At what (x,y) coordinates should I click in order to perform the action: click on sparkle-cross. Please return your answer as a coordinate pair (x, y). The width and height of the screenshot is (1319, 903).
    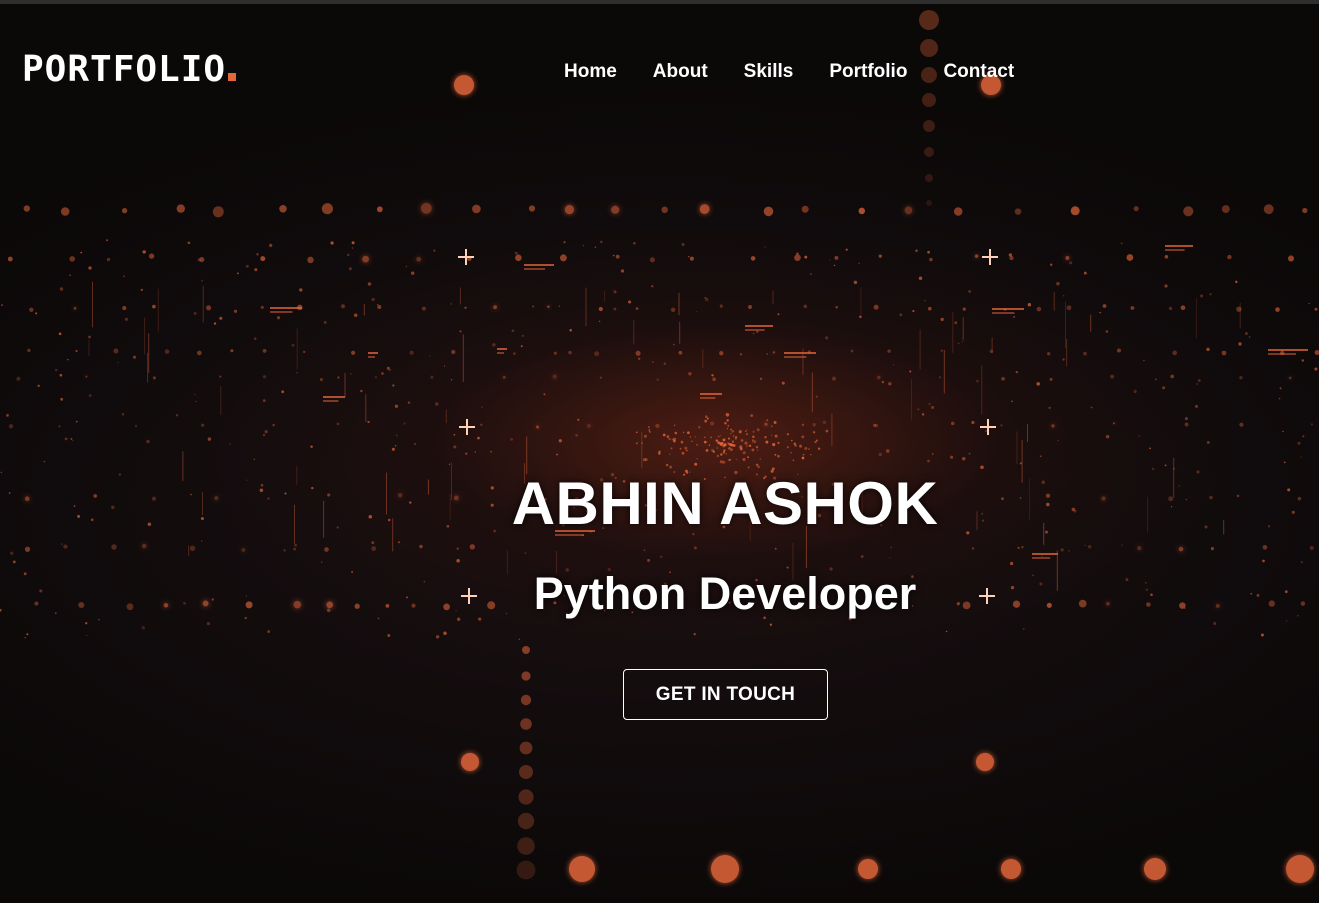
    Looking at the image, I should click on (988, 427).